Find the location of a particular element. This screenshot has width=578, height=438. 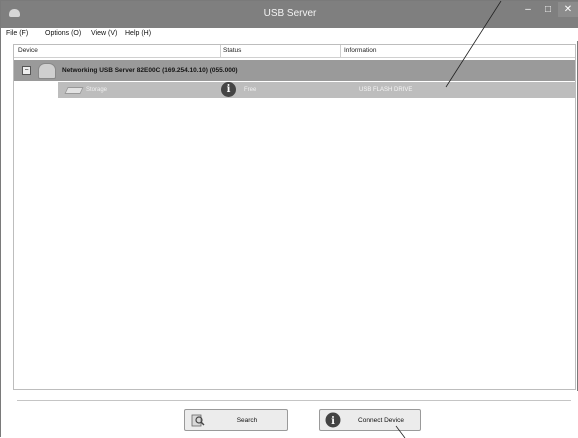

search-icon is located at coordinates (198, 420).